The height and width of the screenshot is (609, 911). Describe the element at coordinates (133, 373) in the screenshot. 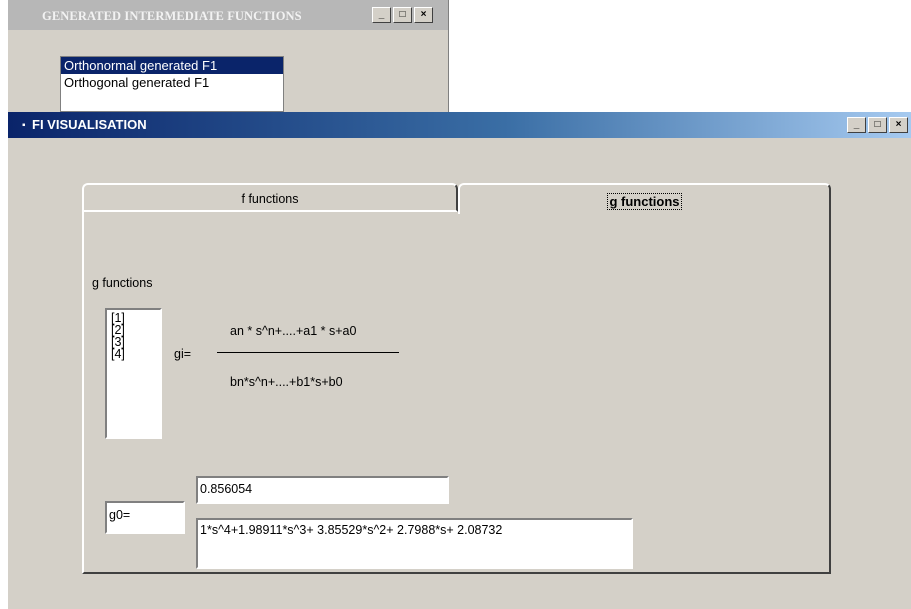

I see `g-index-list: [1] [2] [3] [4]` at that location.